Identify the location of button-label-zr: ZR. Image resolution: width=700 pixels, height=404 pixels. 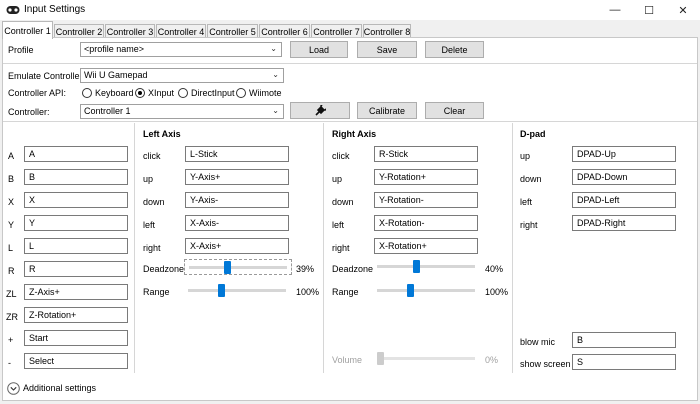
(12, 317).